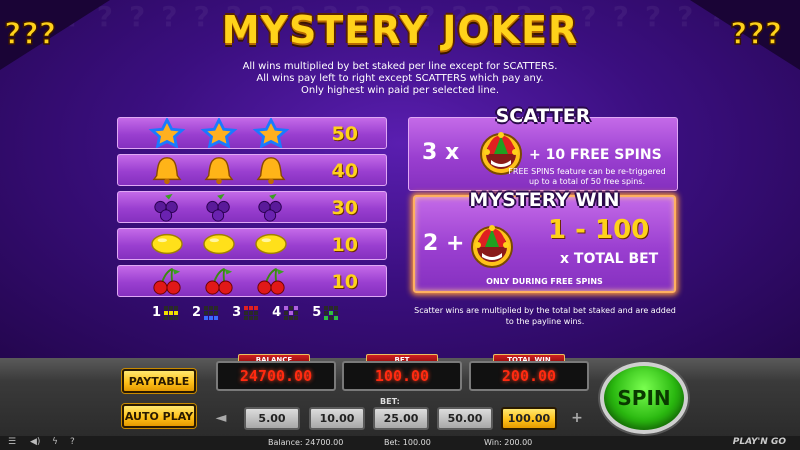  What do you see at coordinates (529, 376) in the screenshot?
I see `total-win-display: 200.00` at bounding box center [529, 376].